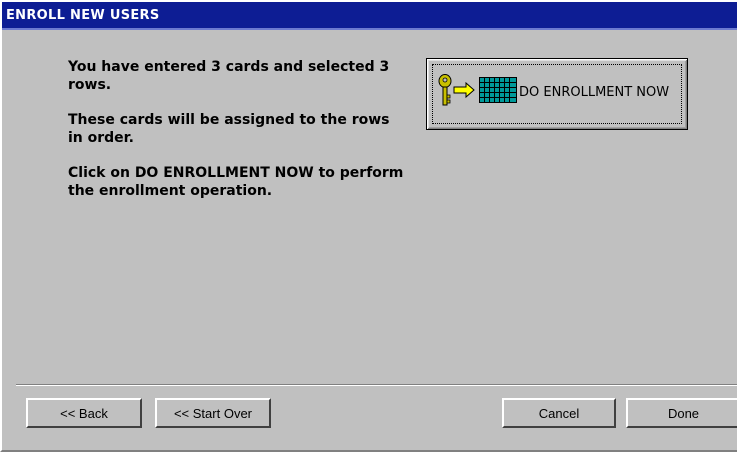 This screenshot has height=452, width=737. Describe the element at coordinates (464, 90) in the screenshot. I see `arrow-right-icon` at that location.